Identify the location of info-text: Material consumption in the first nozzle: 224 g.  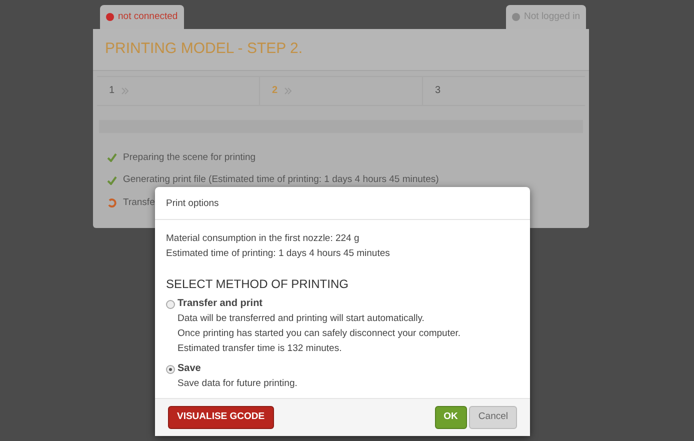
(263, 239).